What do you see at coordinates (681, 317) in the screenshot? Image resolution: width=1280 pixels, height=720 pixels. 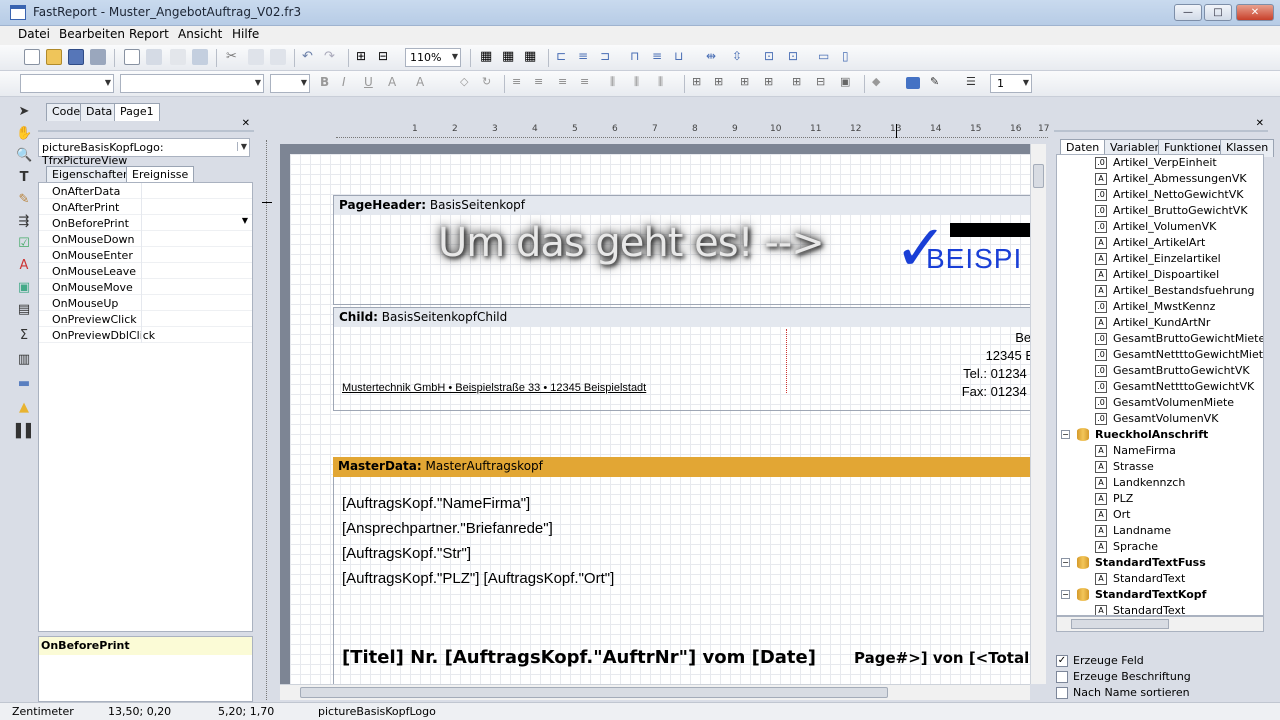 I see `band-header-child: Child: BasisSeitenkopfChild` at bounding box center [681, 317].